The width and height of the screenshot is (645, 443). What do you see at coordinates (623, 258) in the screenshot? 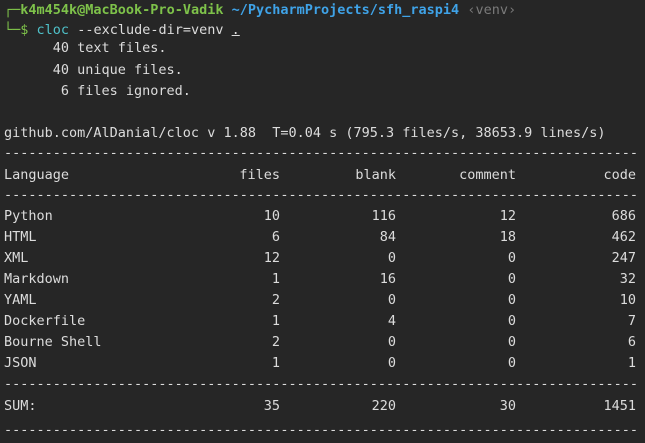
I see `cell-code: 247` at bounding box center [623, 258].